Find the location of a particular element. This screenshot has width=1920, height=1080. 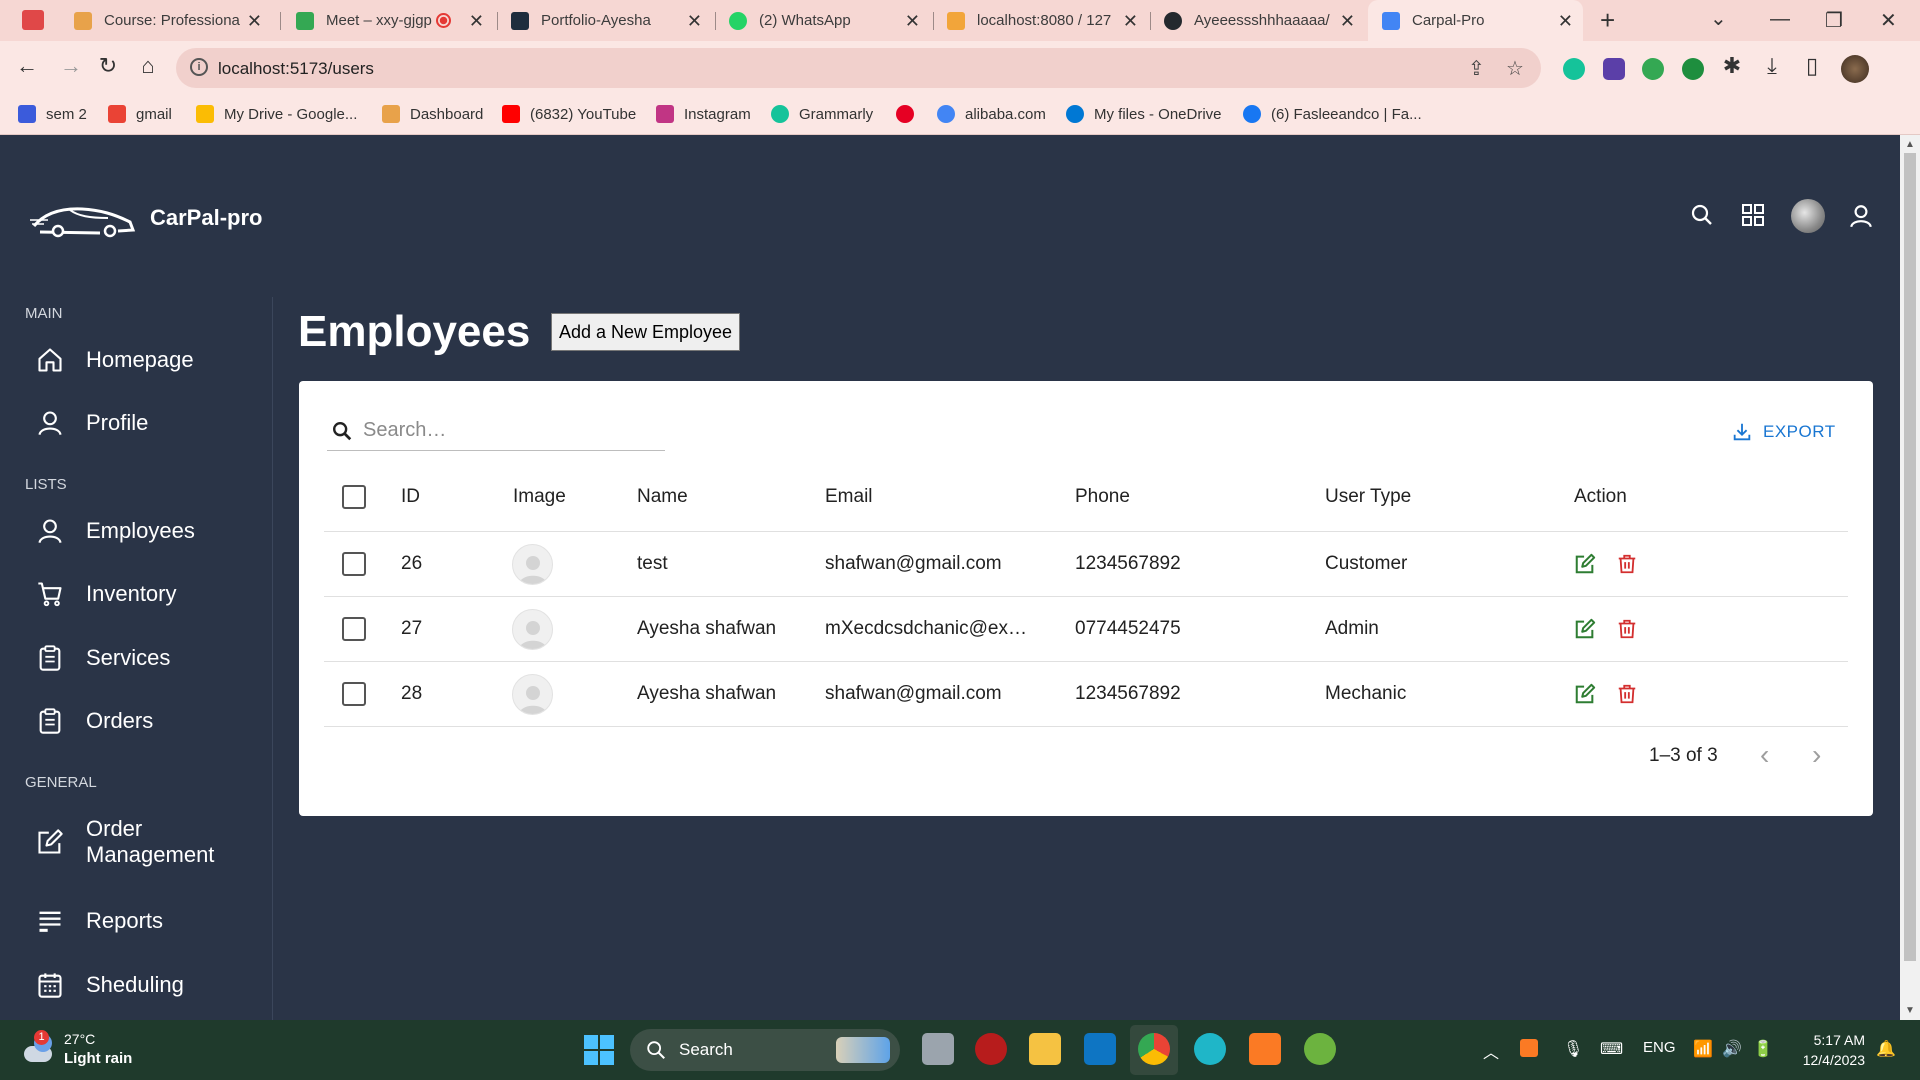

browser-tab: Meet – xxy-gjgp ✕ is located at coordinates (388, 20).